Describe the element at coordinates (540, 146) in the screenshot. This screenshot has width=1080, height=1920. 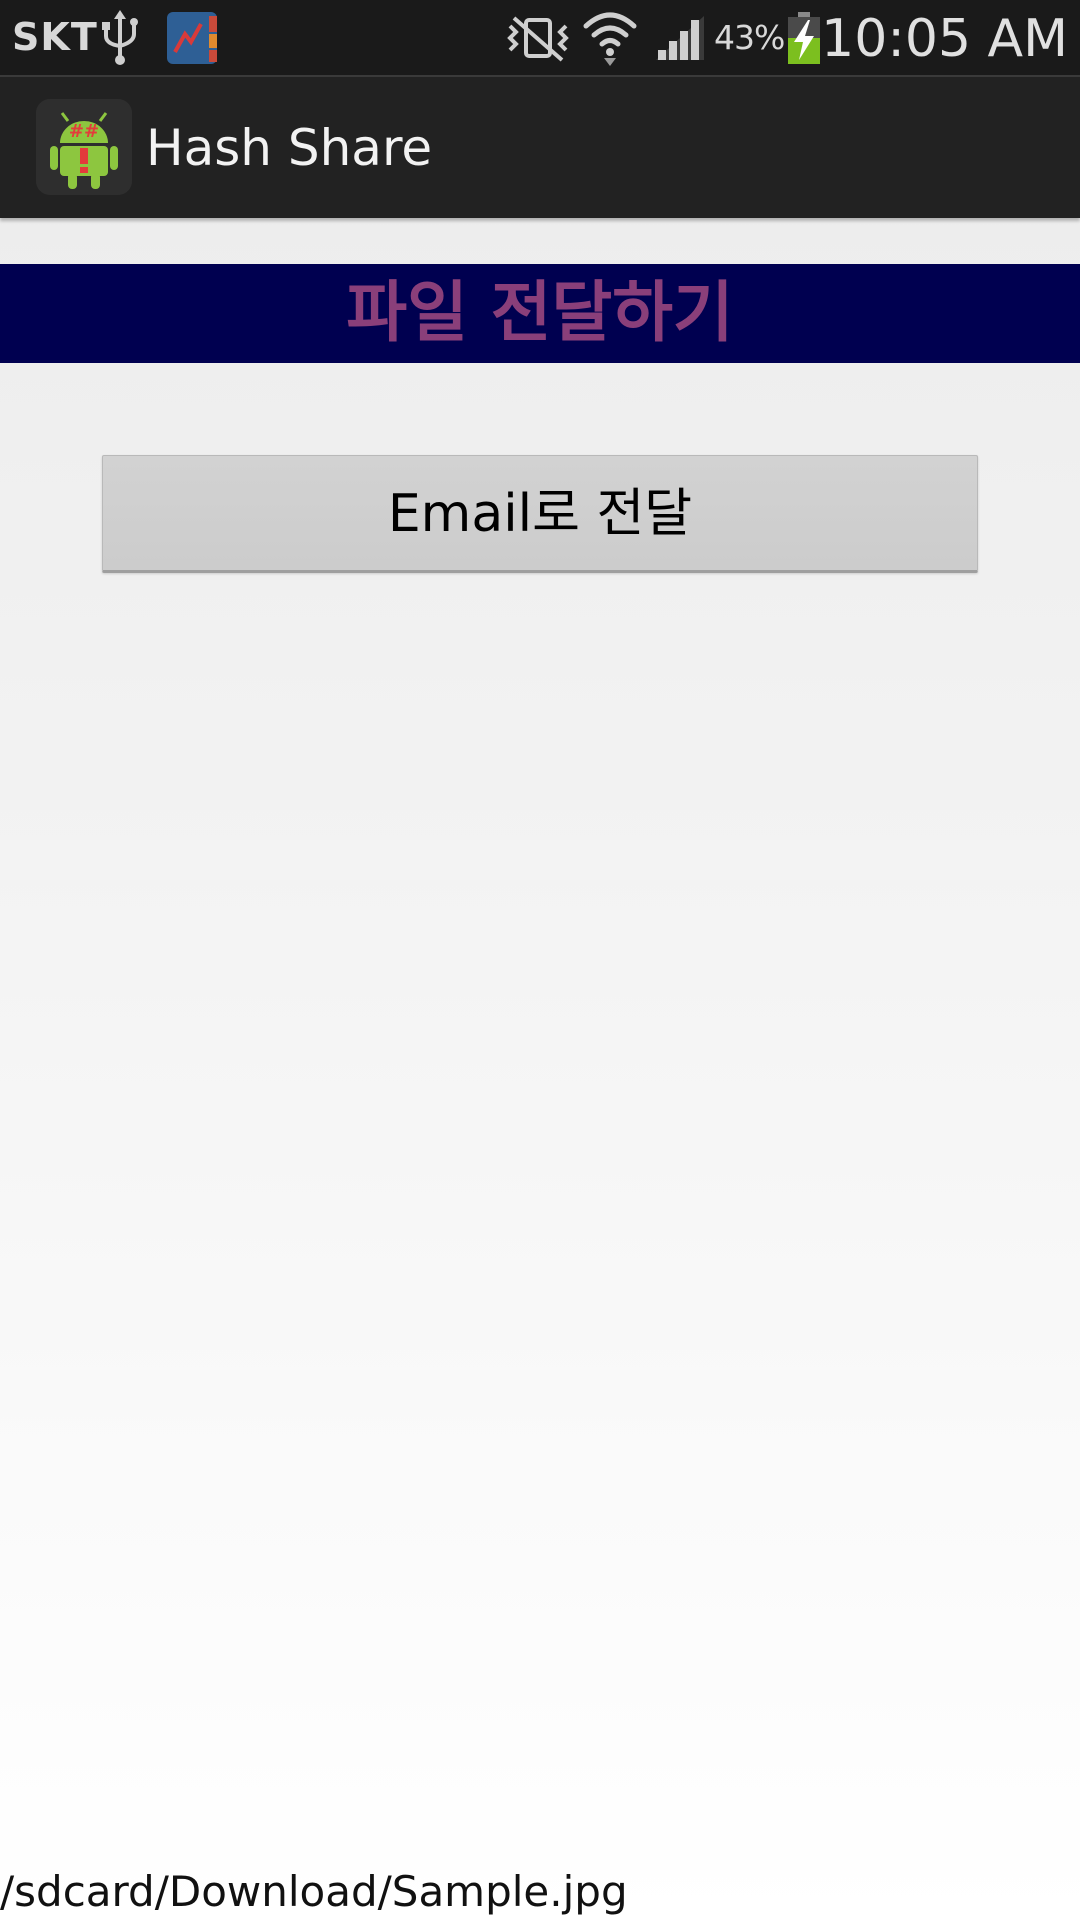
I see `action-bar: ## Hash Share` at that location.